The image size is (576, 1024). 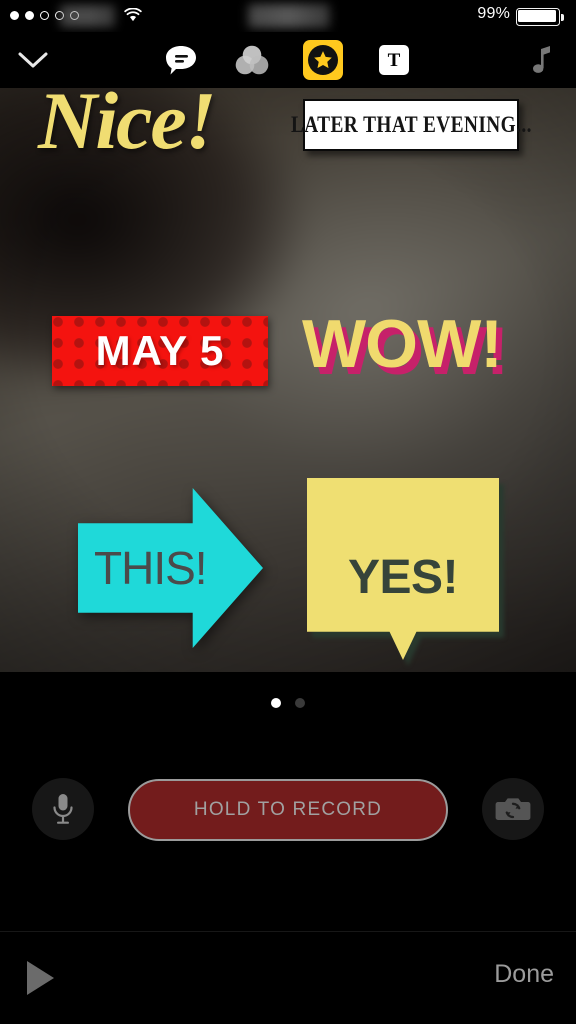 I want to click on sticker-this-label: THIS!, so click(x=151, y=568).